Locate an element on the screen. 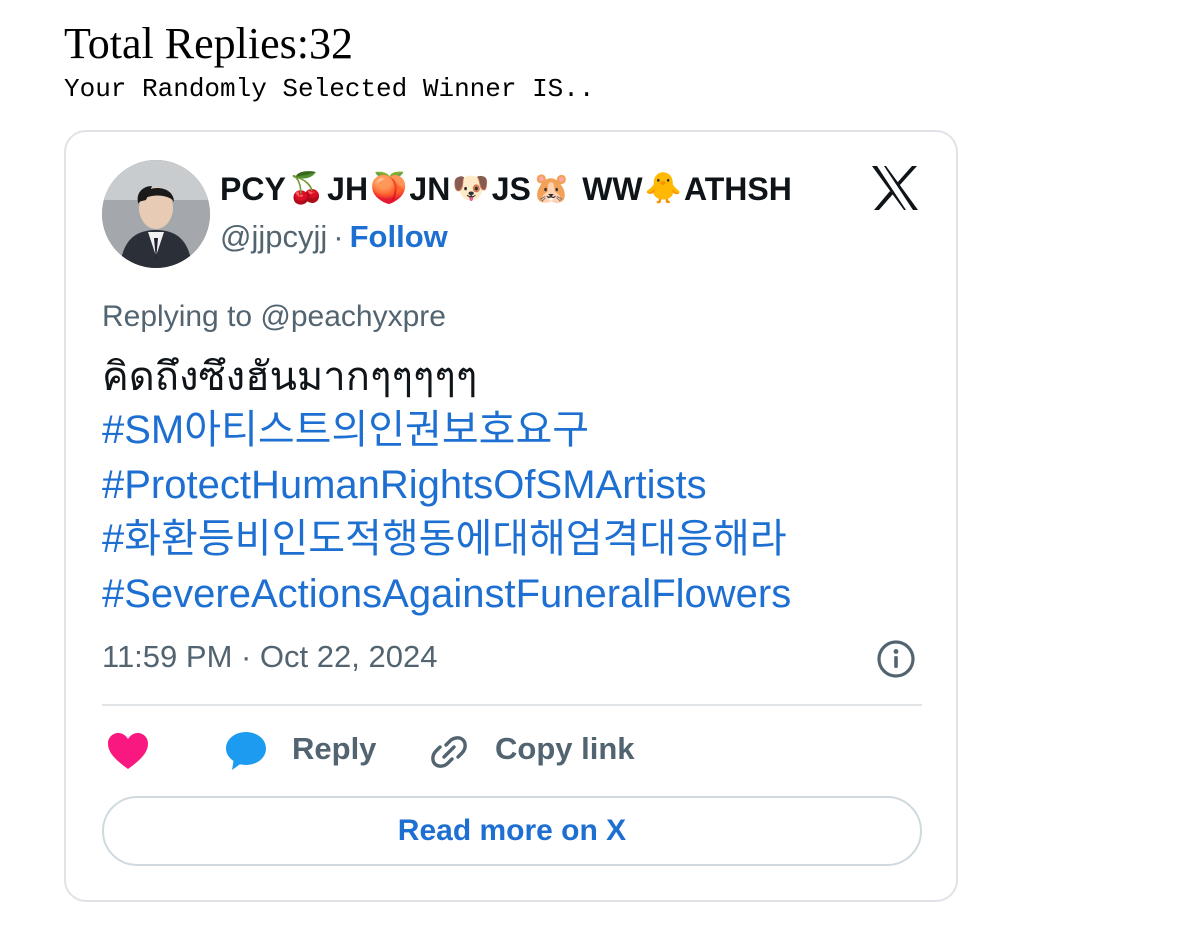 This screenshot has height=947, width=1200. hashtag-link: #SevereActionsAgainstFuneralFlowers is located at coordinates (446, 594).